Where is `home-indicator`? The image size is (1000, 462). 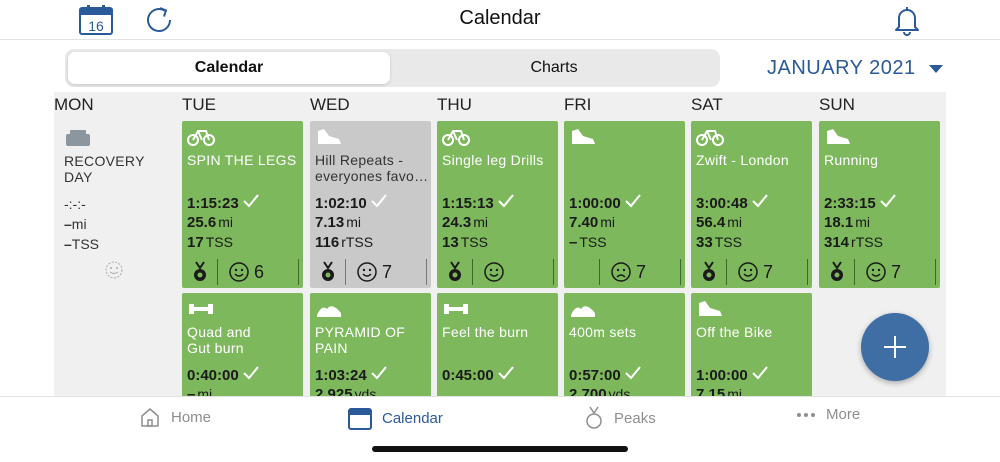 home-indicator is located at coordinates (500, 449).